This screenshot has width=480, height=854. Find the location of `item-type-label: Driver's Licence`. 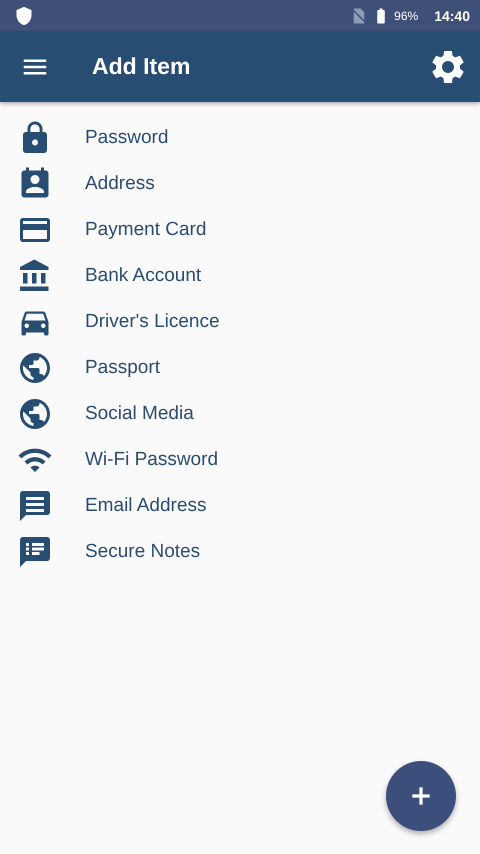

item-type-label: Driver's Licence is located at coordinates (152, 322).